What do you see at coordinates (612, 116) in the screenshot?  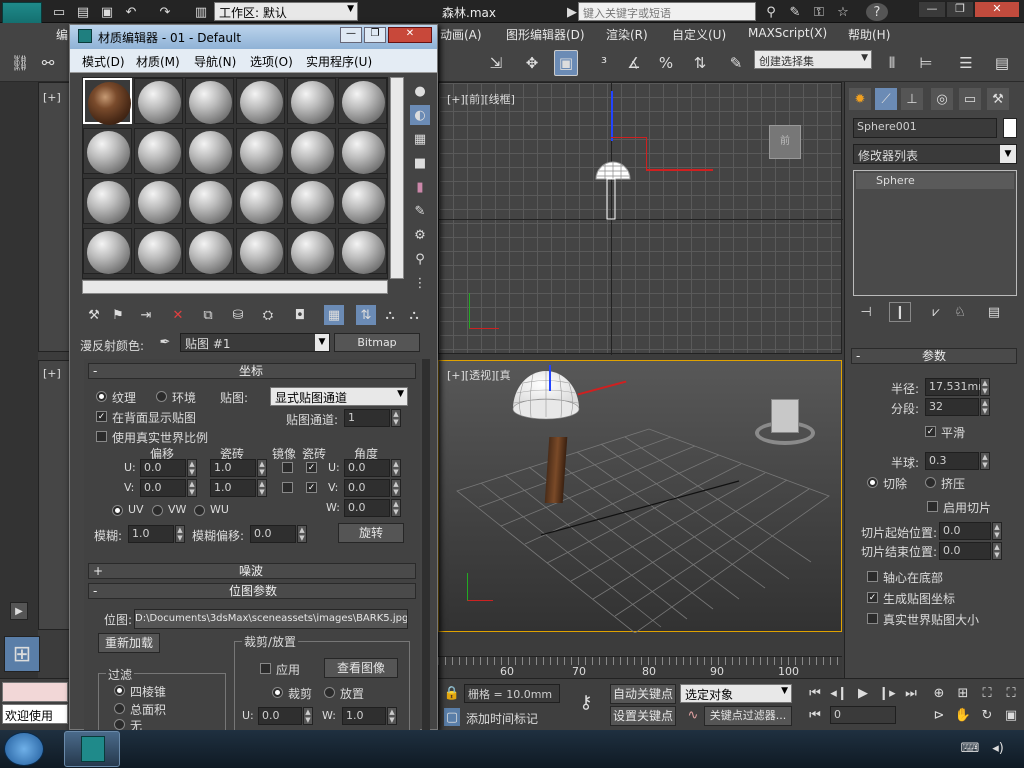 I see `transform-gizmo-y` at bounding box center [612, 116].